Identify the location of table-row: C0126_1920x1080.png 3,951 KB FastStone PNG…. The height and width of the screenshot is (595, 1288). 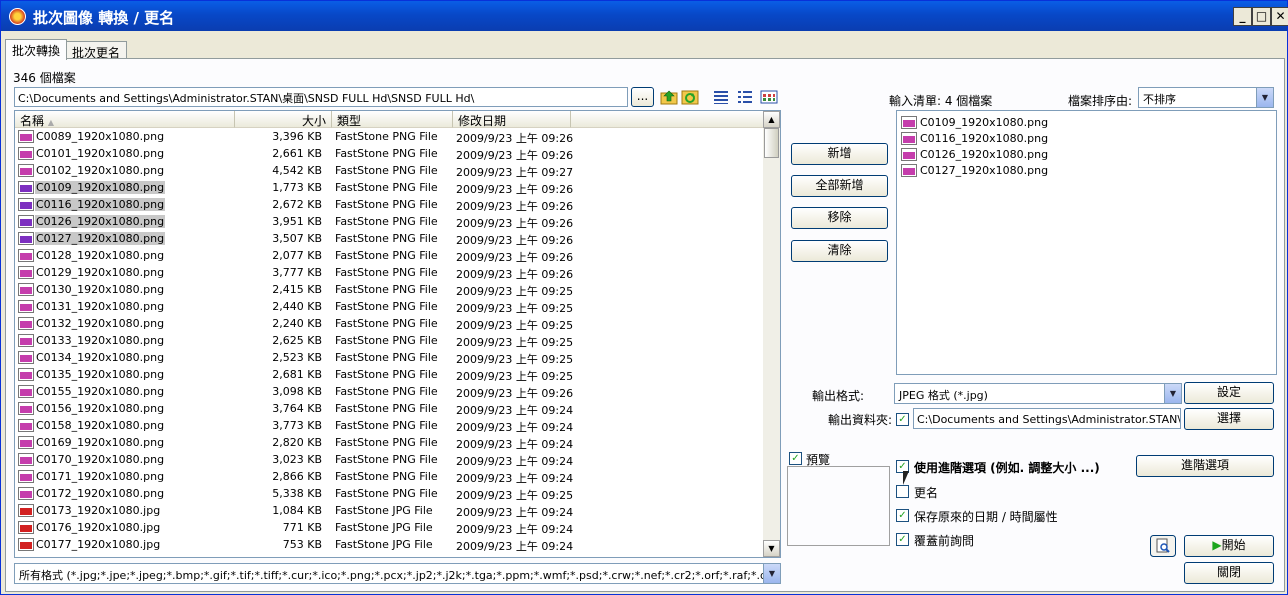
(390, 221).